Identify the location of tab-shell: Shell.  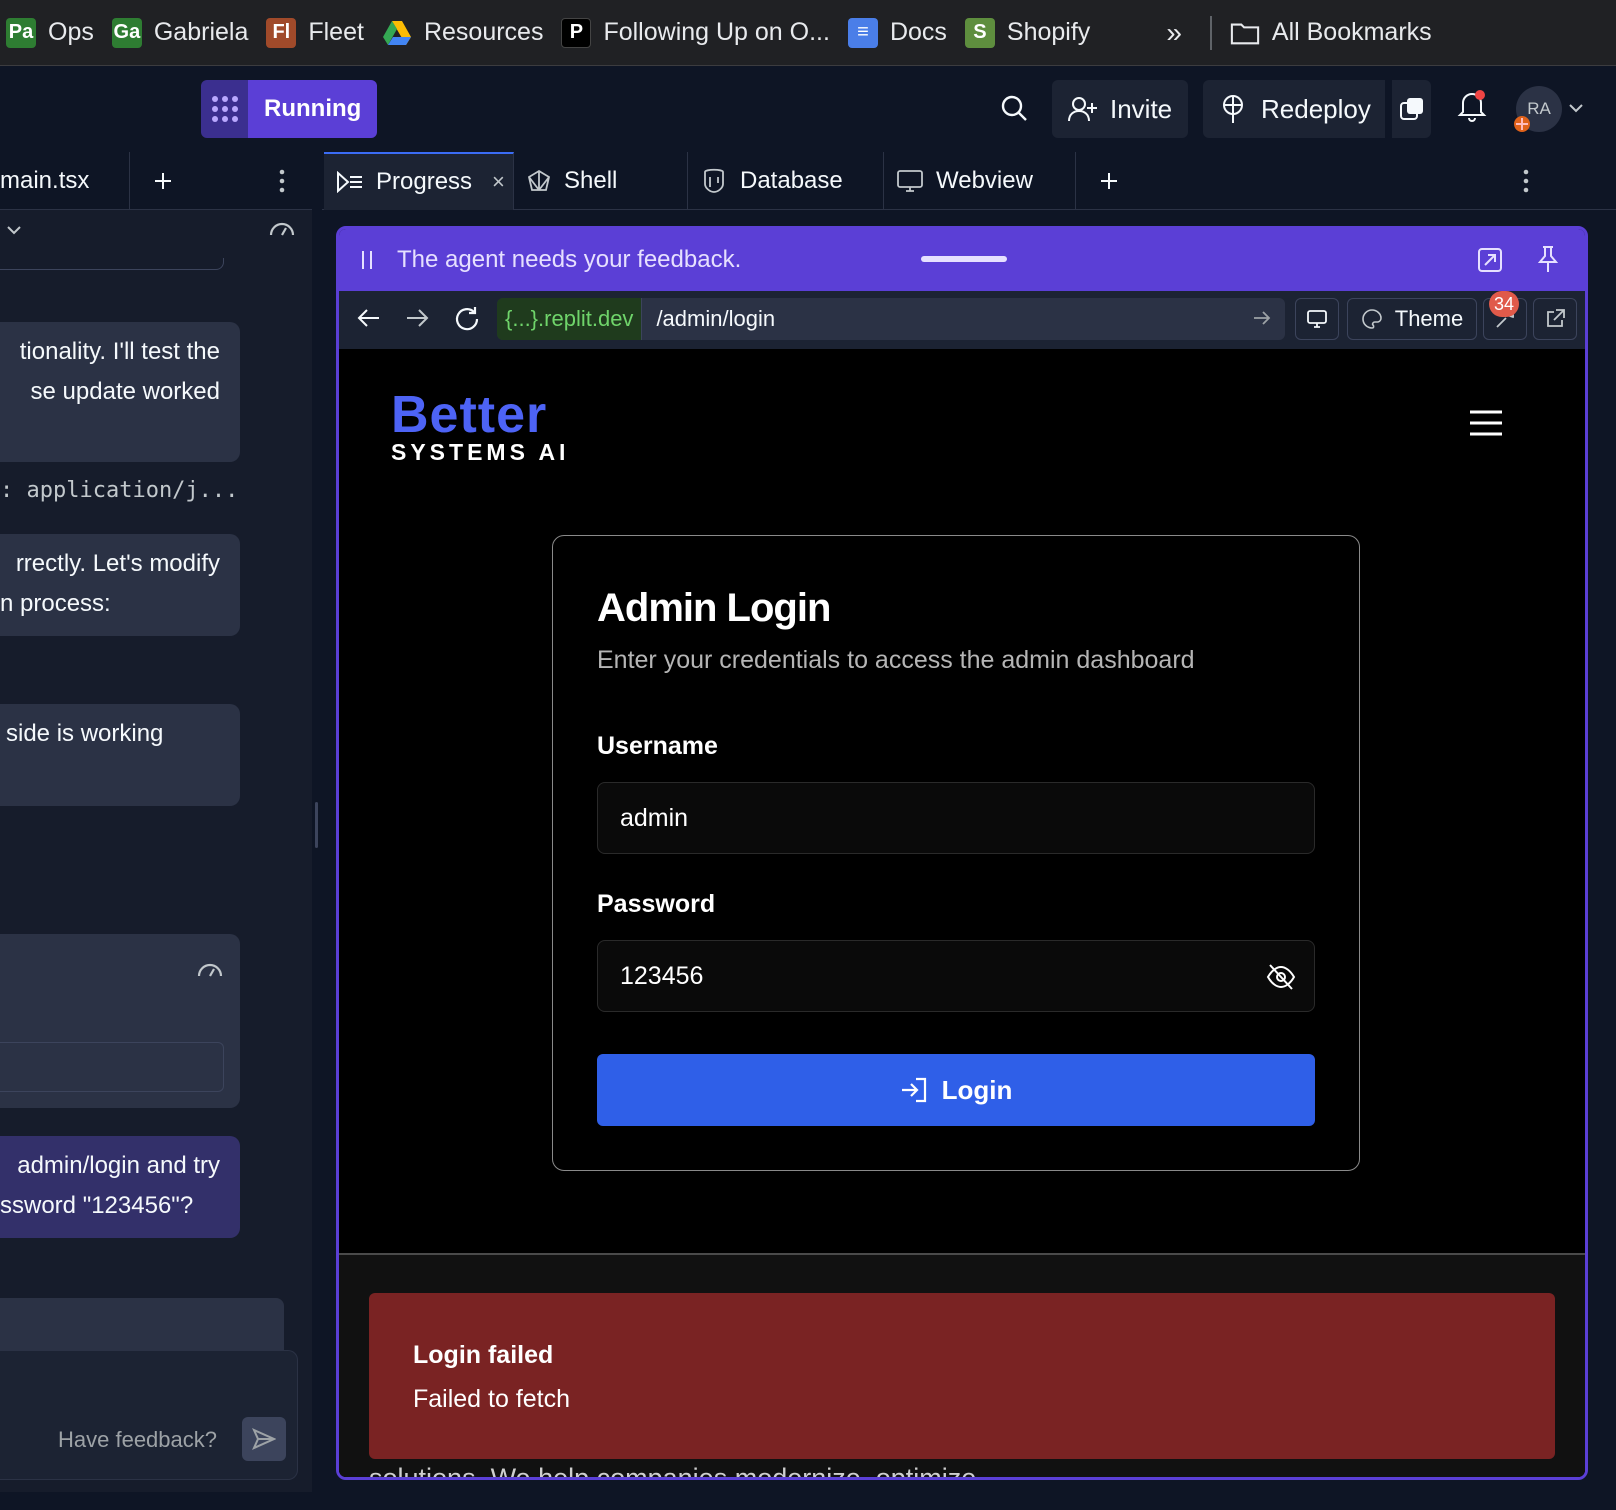
(601, 181).